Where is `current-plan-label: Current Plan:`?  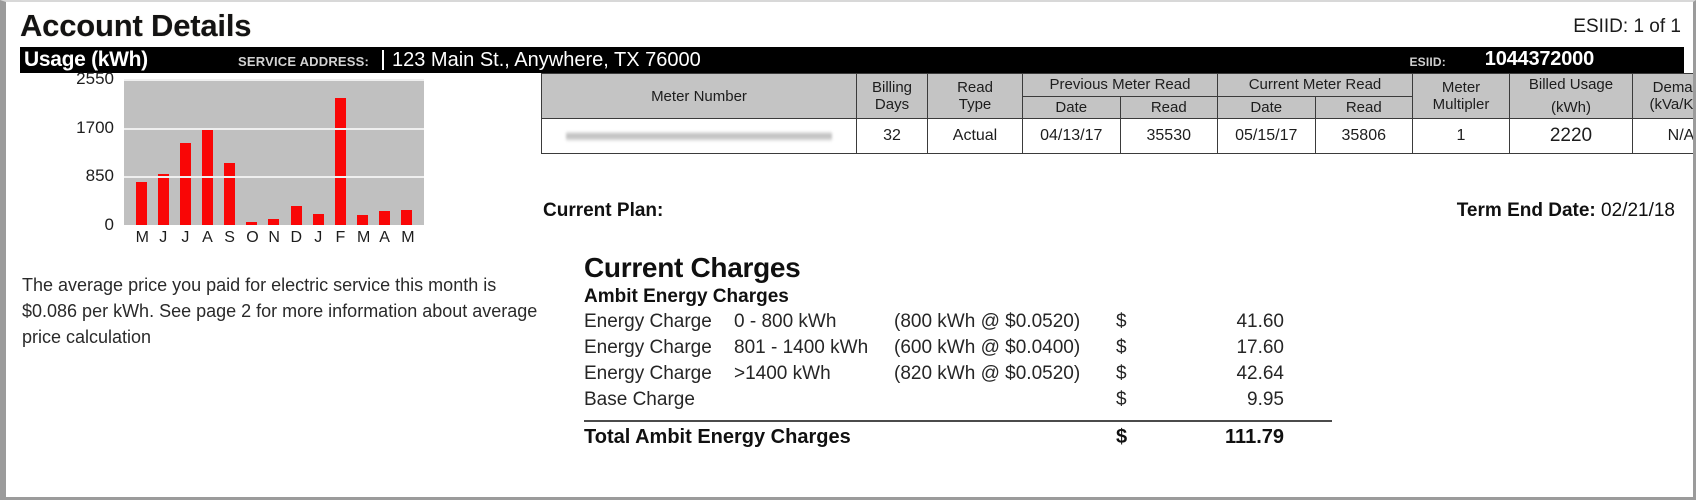
current-plan-label: Current Plan: is located at coordinates (603, 211).